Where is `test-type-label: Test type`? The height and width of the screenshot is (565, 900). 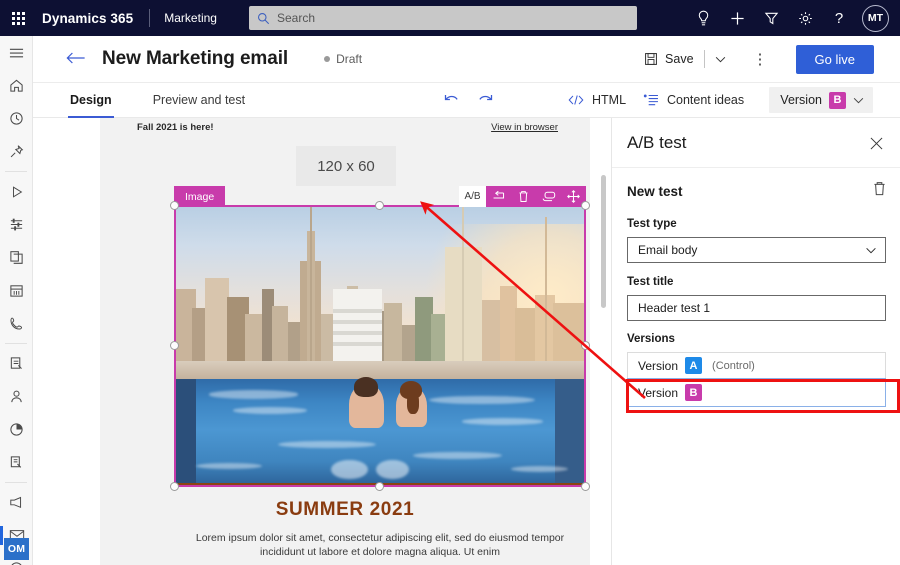
test-type-label: Test type is located at coordinates (652, 224).